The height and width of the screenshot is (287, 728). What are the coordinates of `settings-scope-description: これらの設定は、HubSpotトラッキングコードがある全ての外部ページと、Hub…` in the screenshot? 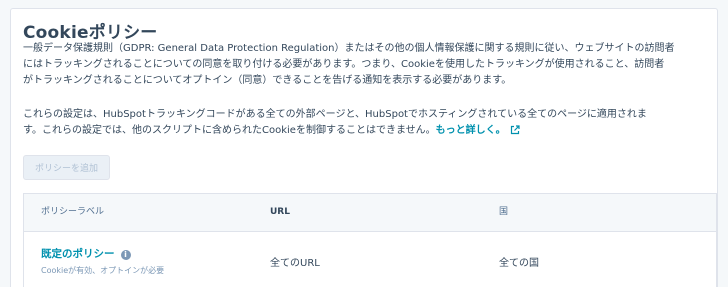 It's located at (368, 123).